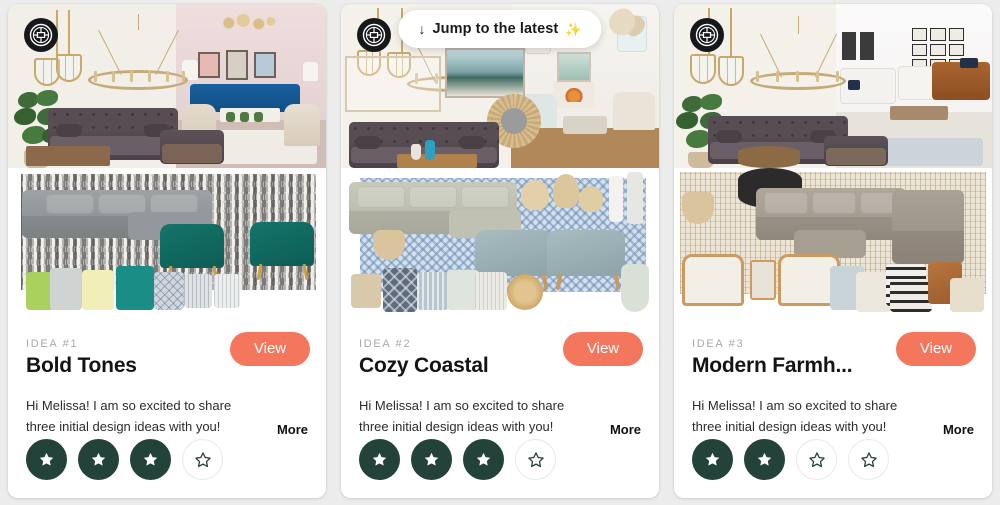 Image resolution: width=1000 pixels, height=505 pixels. What do you see at coordinates (192, 246) in the screenshot?
I see `accent-chair` at bounding box center [192, 246].